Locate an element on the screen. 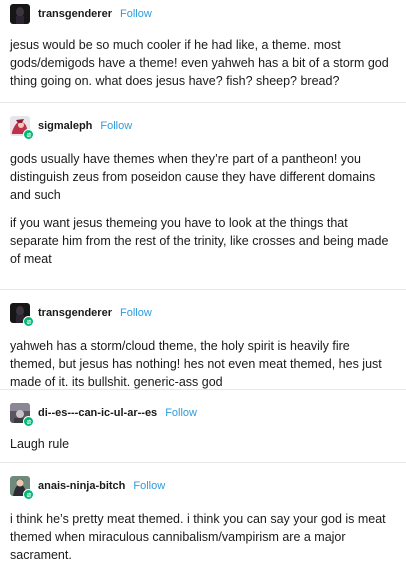  username: di--es---can-ic-ul-ar--es is located at coordinates (97, 413).